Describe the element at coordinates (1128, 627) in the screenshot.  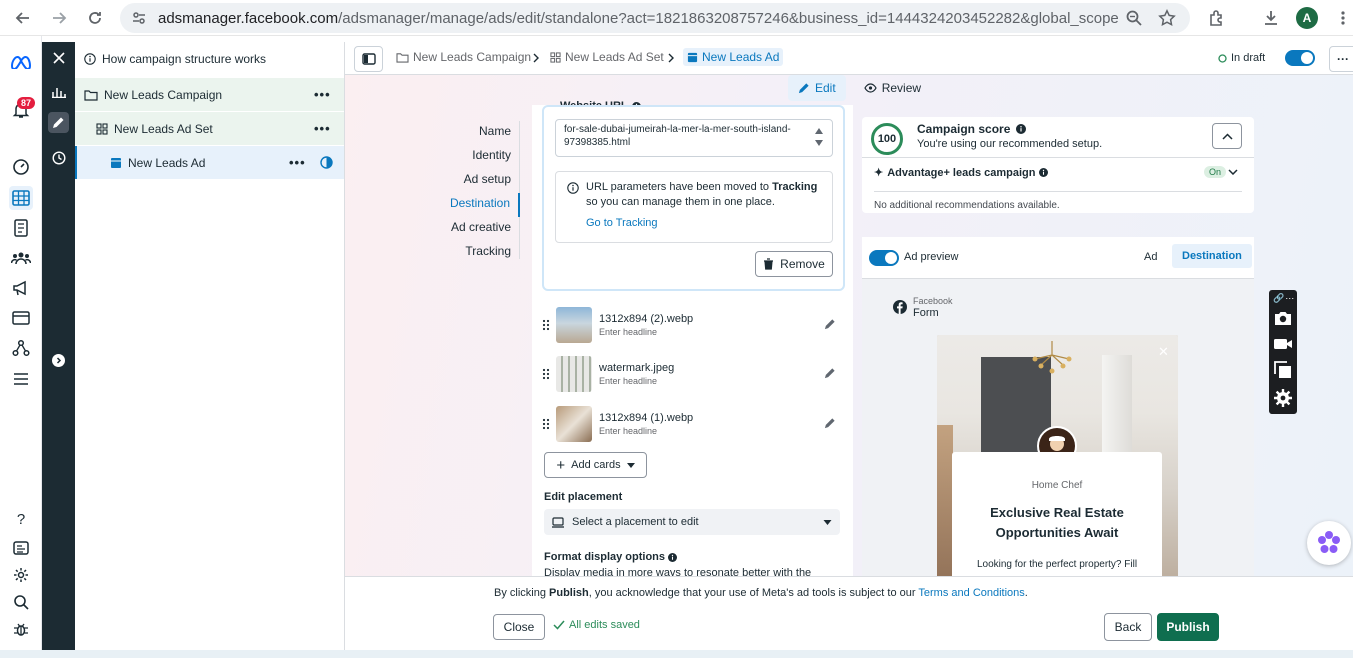
I see `back-button: Back` at that location.